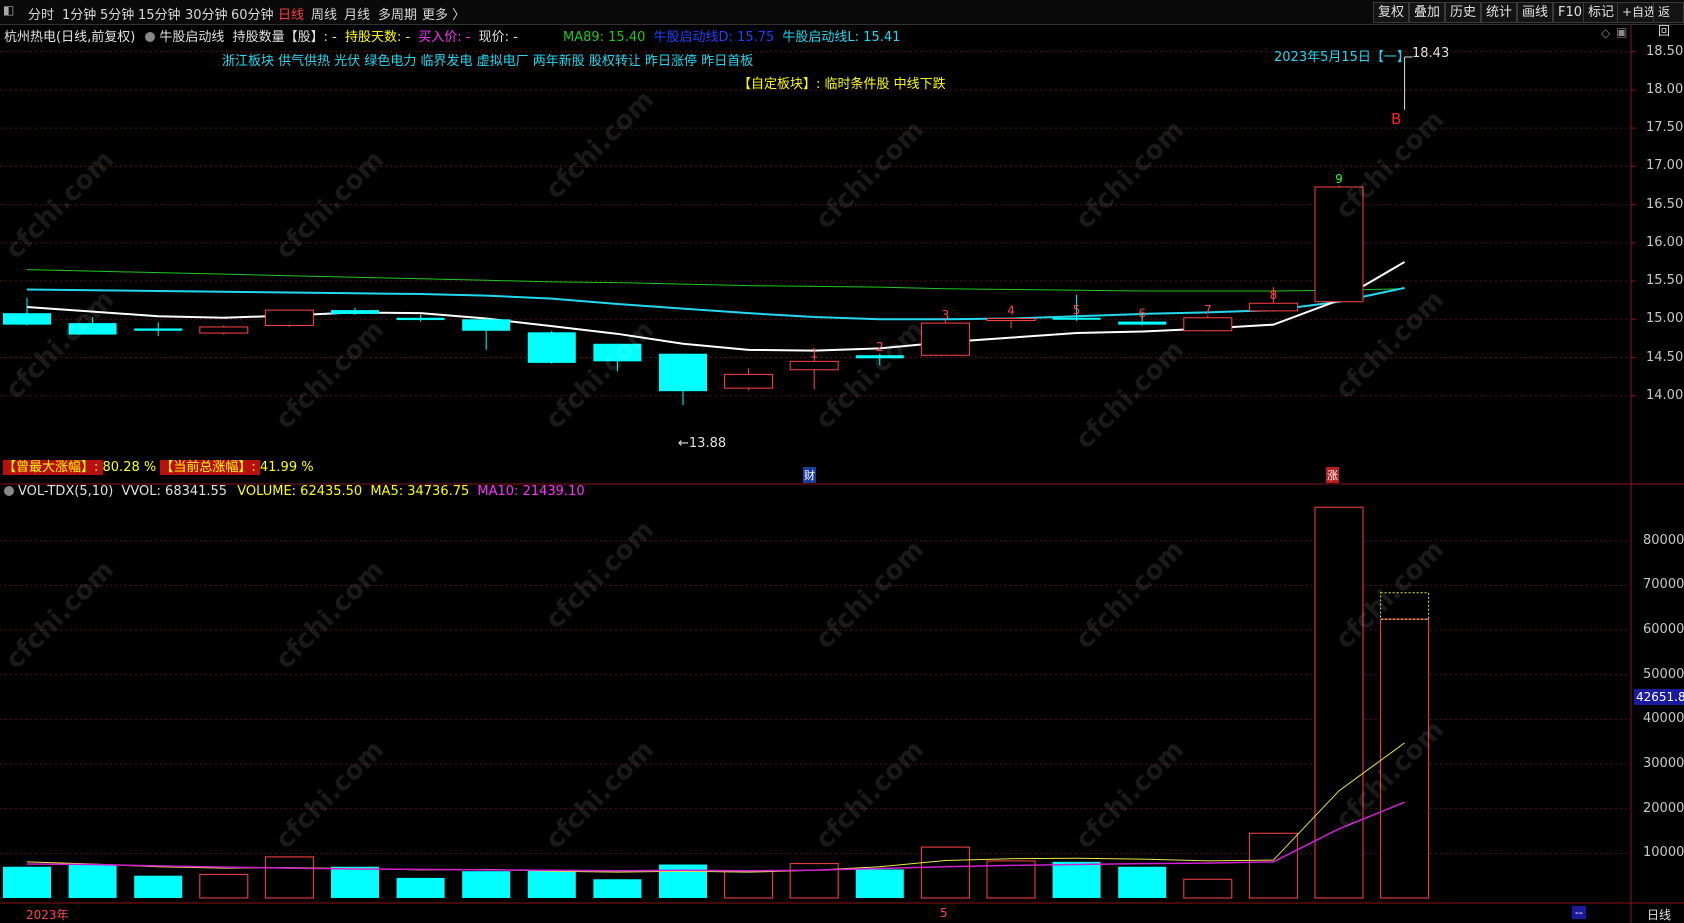 The image size is (1684, 923). I want to click on price-tick-label: 14.00, so click(1665, 395).